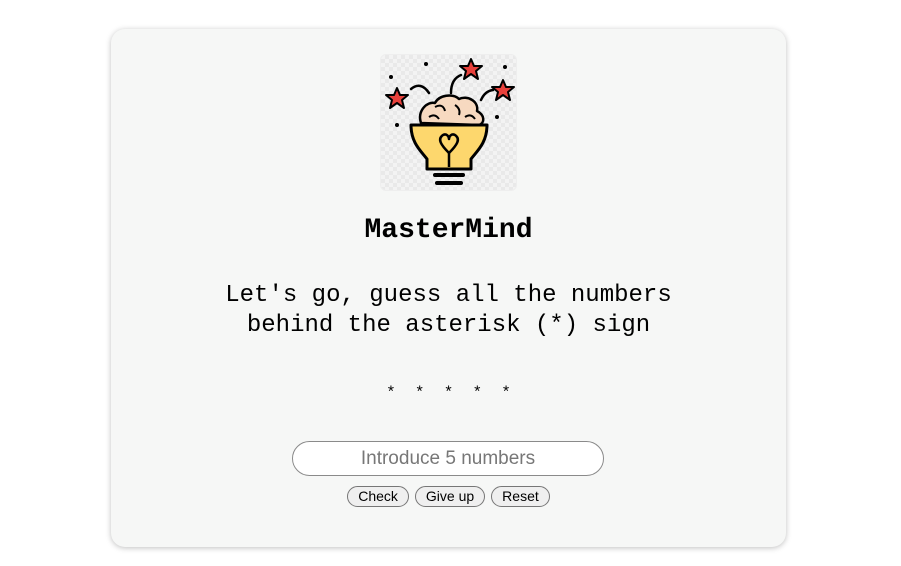 The image size is (901, 566). I want to click on reset-button: Reset, so click(520, 496).